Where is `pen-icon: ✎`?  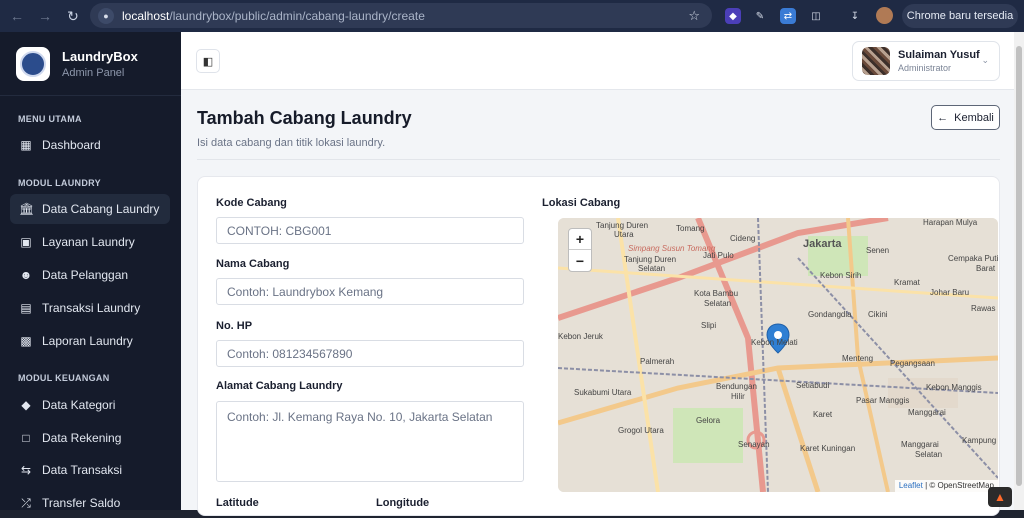
pen-icon: ✎ is located at coordinates (760, 16).